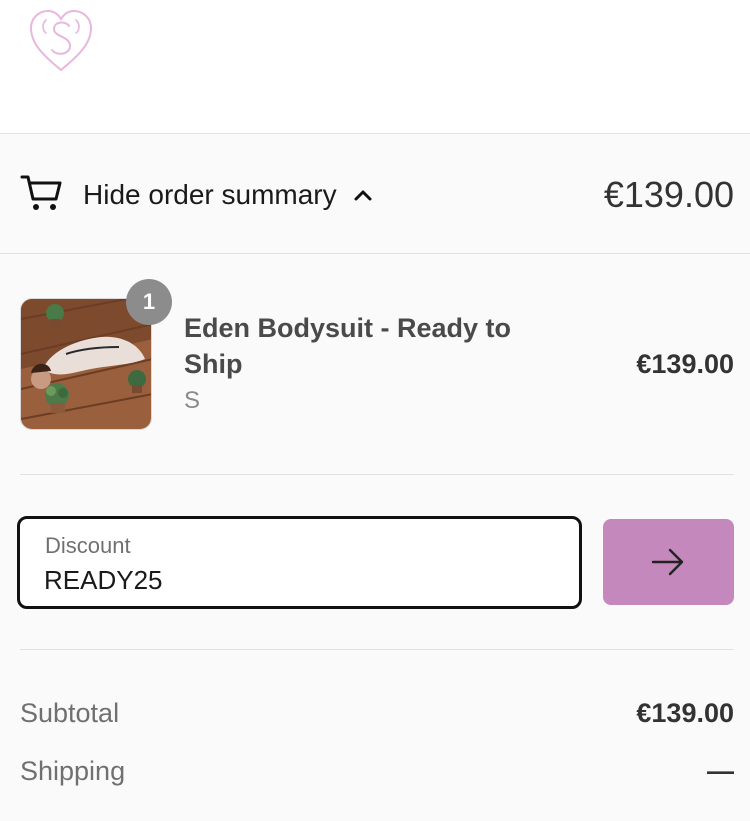  What do you see at coordinates (720, 771) in the screenshot?
I see `shipping-value: —` at bounding box center [720, 771].